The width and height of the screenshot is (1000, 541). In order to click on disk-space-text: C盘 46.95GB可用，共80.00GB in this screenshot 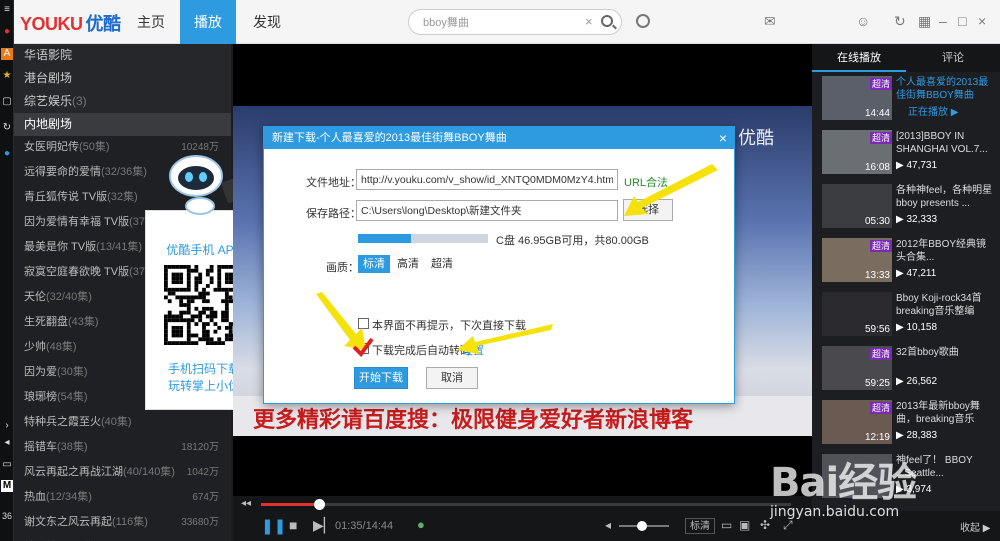, I will do `click(572, 241)`.